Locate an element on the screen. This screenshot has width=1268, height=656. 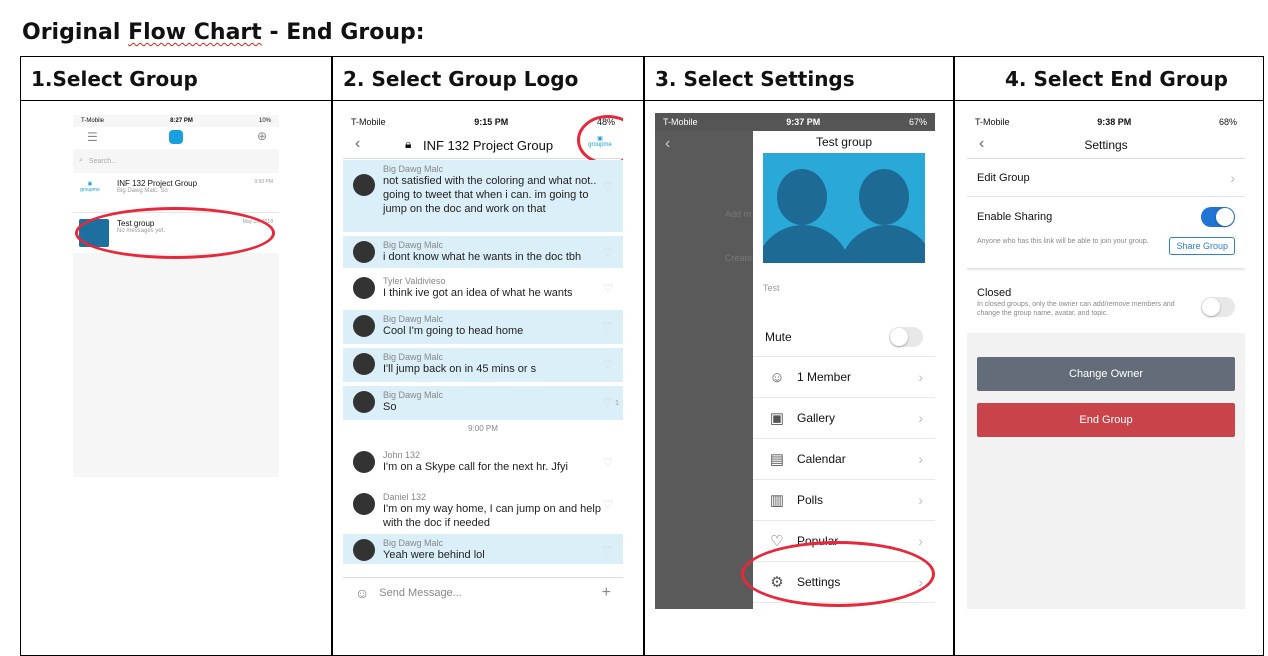
message-author: John 132 is located at coordinates (402, 455).